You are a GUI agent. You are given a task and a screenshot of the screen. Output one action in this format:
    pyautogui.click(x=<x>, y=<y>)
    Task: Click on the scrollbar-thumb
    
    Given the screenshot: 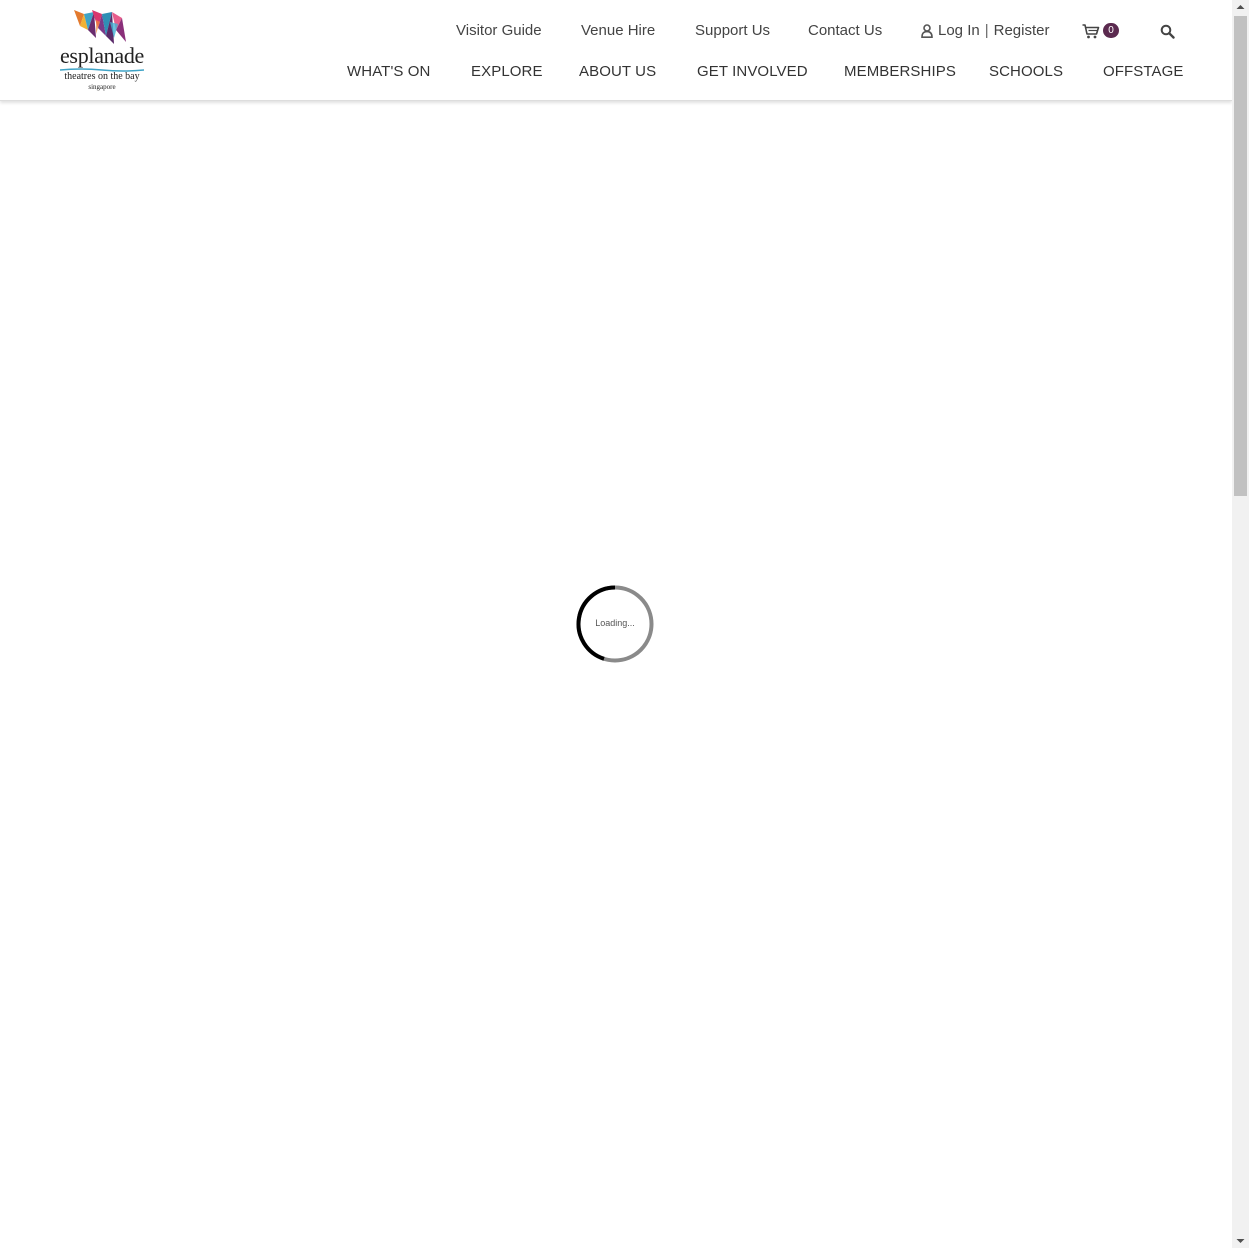 What is the action you would take?
    pyautogui.click(x=1240, y=256)
    